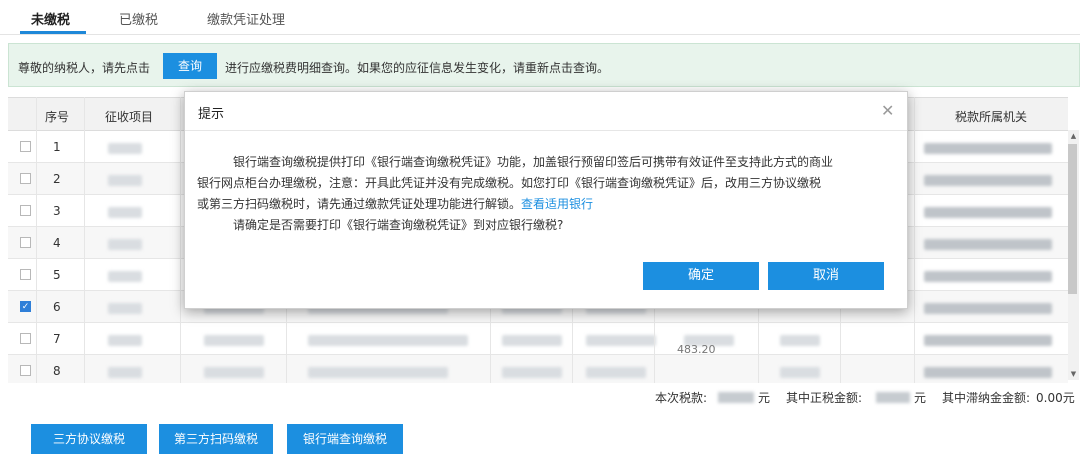  I want to click on late-fee-value: 0.00元, so click(1055, 398).